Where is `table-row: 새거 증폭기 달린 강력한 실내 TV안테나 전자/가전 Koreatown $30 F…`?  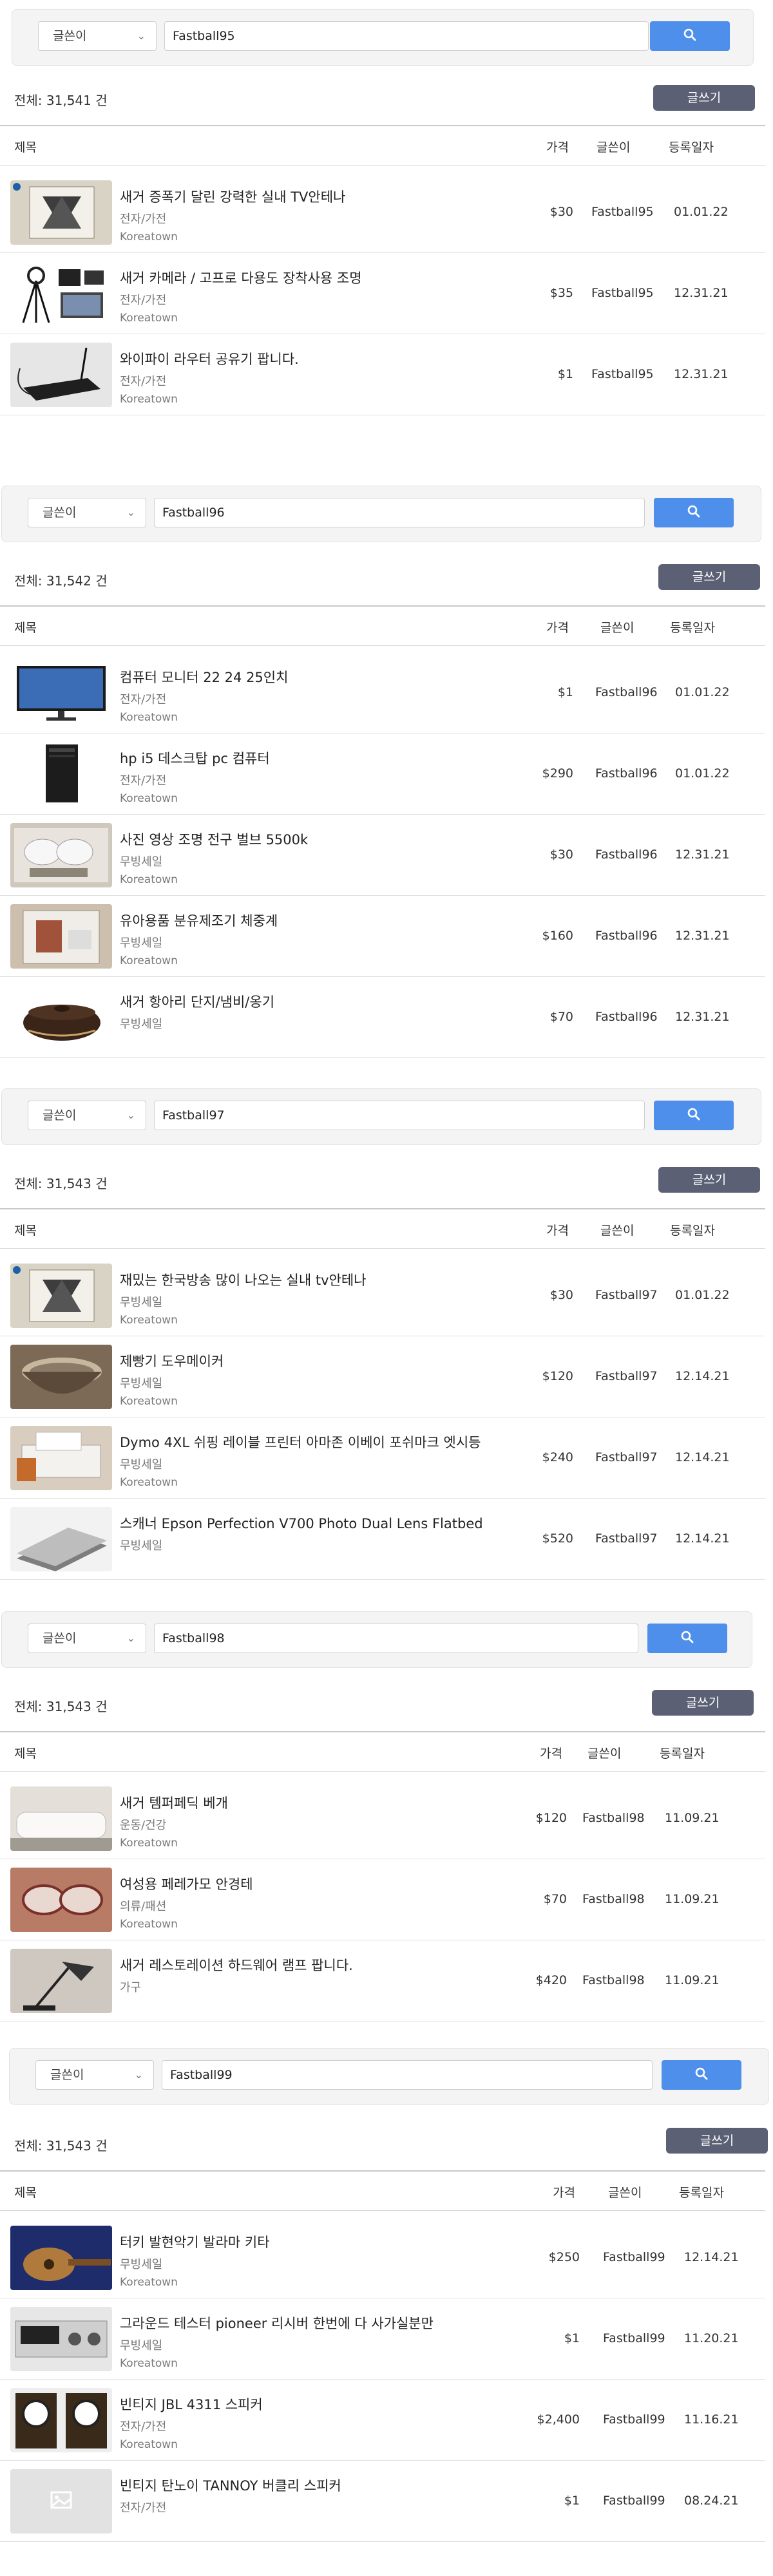
table-row: 새거 증폭기 달린 강력한 실내 TV안테나 전자/가전 Koreatown $30 F… is located at coordinates (382, 212).